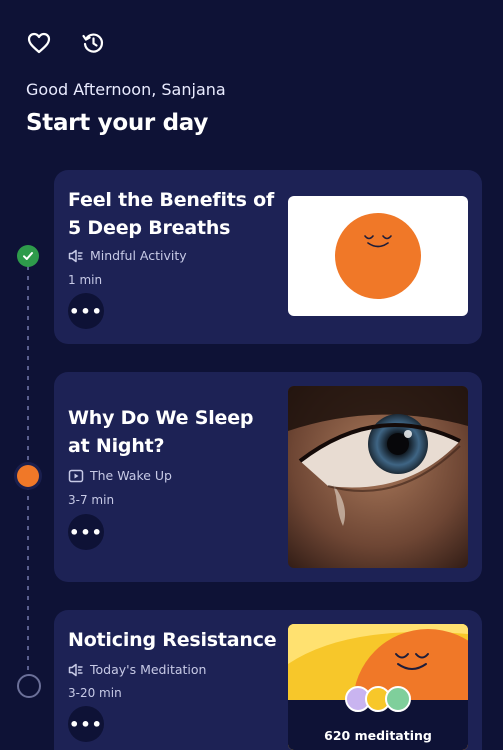  Describe the element at coordinates (378, 718) in the screenshot. I see `meditating-count-bar: 620 meditating` at that location.